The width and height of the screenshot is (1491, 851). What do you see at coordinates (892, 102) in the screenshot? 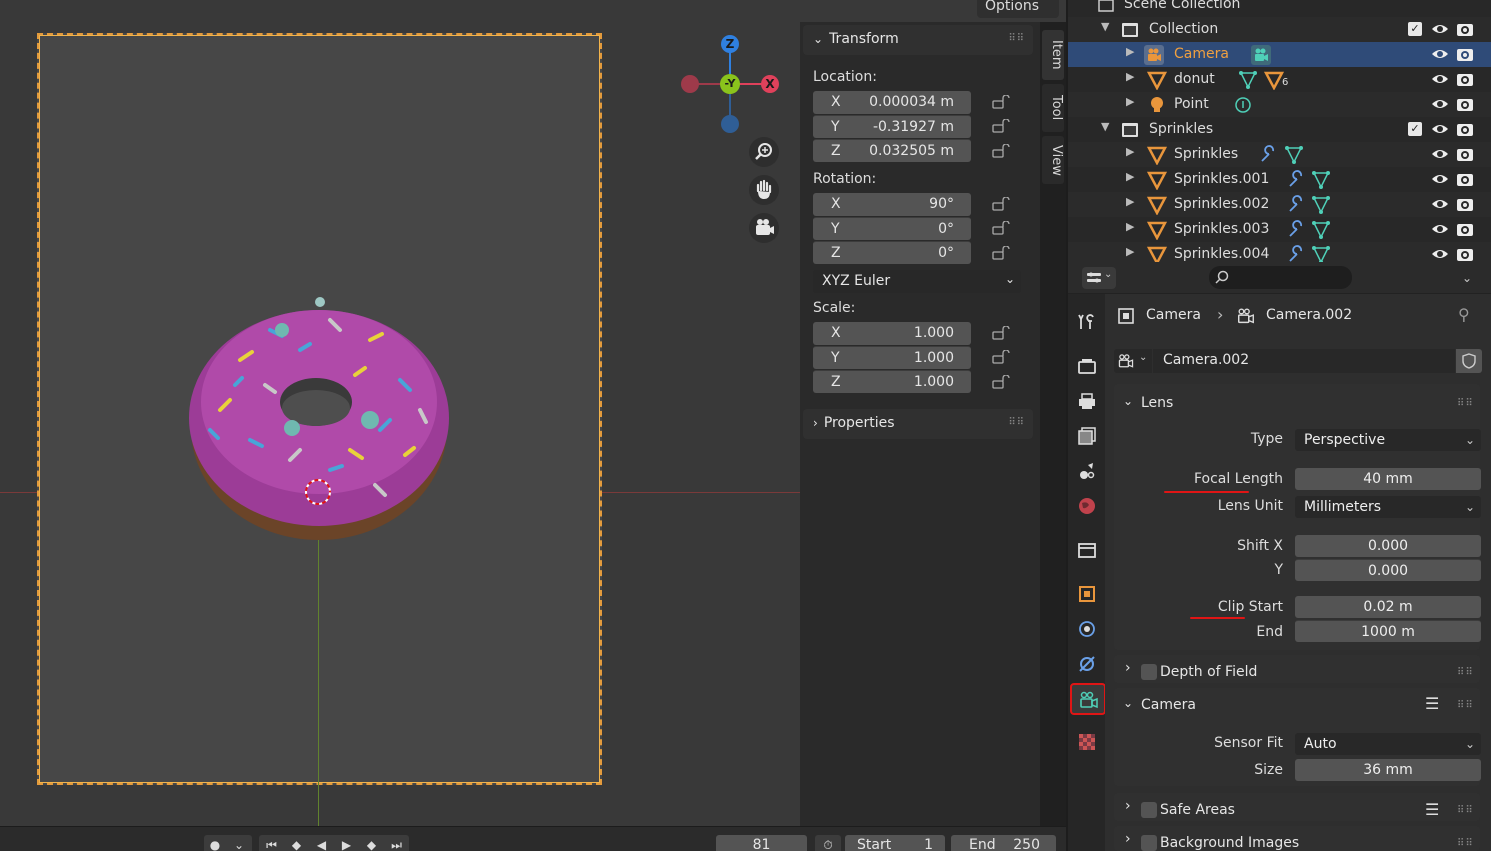
I see `location-x-field: X 0.000034 m` at bounding box center [892, 102].